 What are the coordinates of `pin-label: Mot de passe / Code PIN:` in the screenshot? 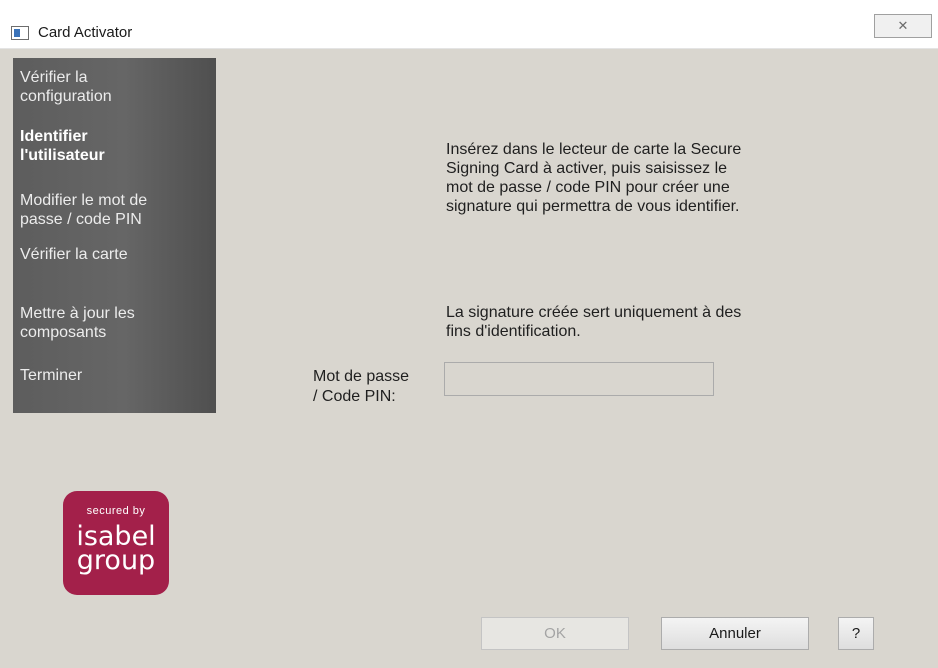 It's located at (361, 386).